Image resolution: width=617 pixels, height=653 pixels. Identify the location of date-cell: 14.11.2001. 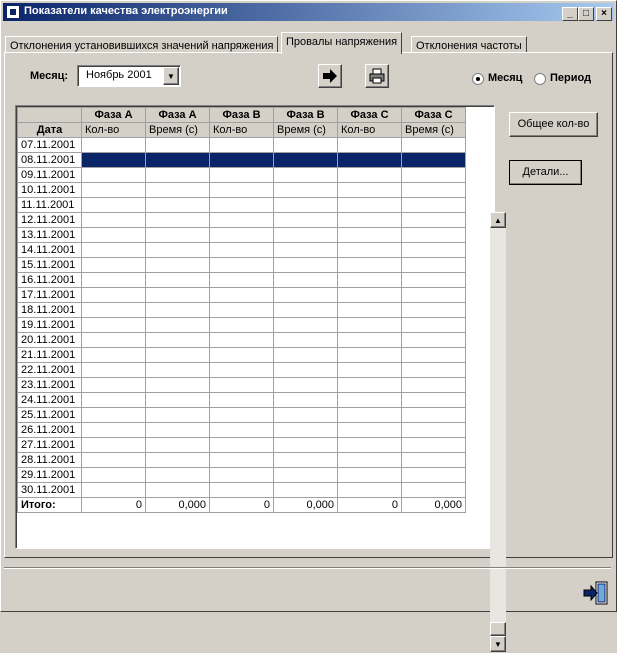
(49, 250).